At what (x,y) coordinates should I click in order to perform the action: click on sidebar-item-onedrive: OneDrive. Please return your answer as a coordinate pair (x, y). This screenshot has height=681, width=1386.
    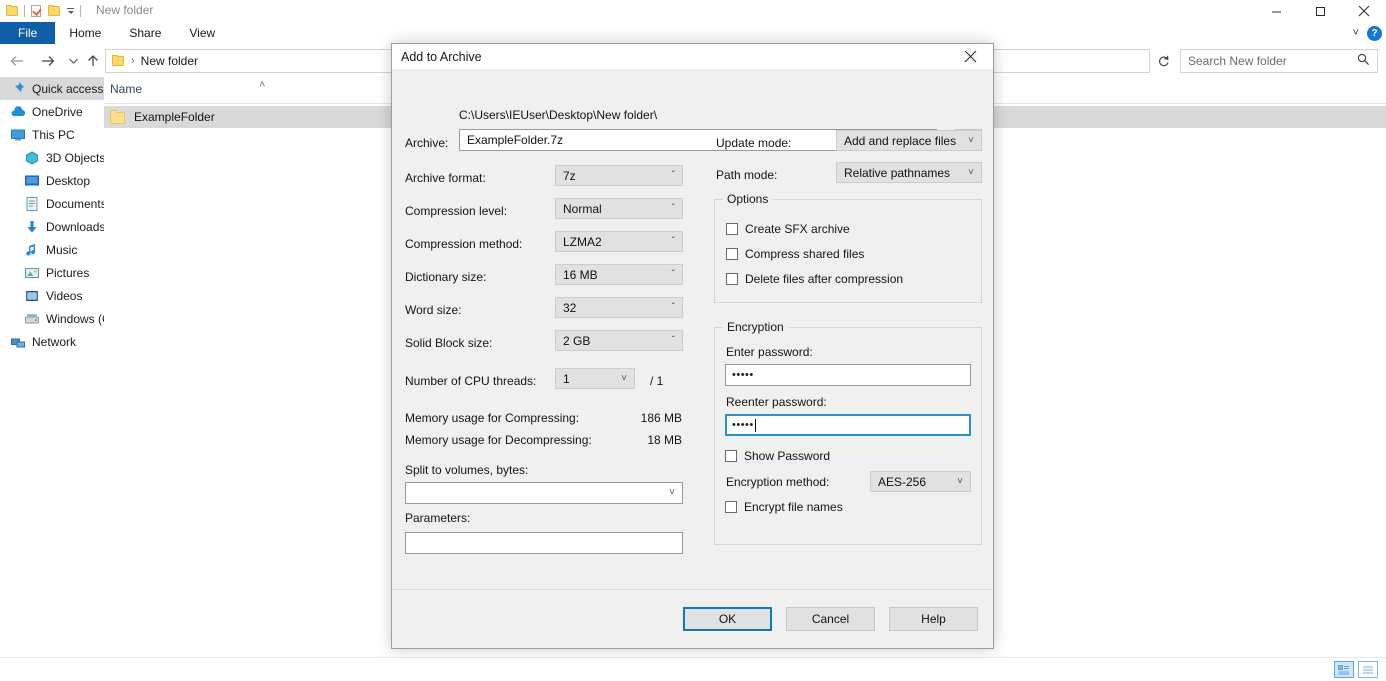
    Looking at the image, I should click on (52, 111).